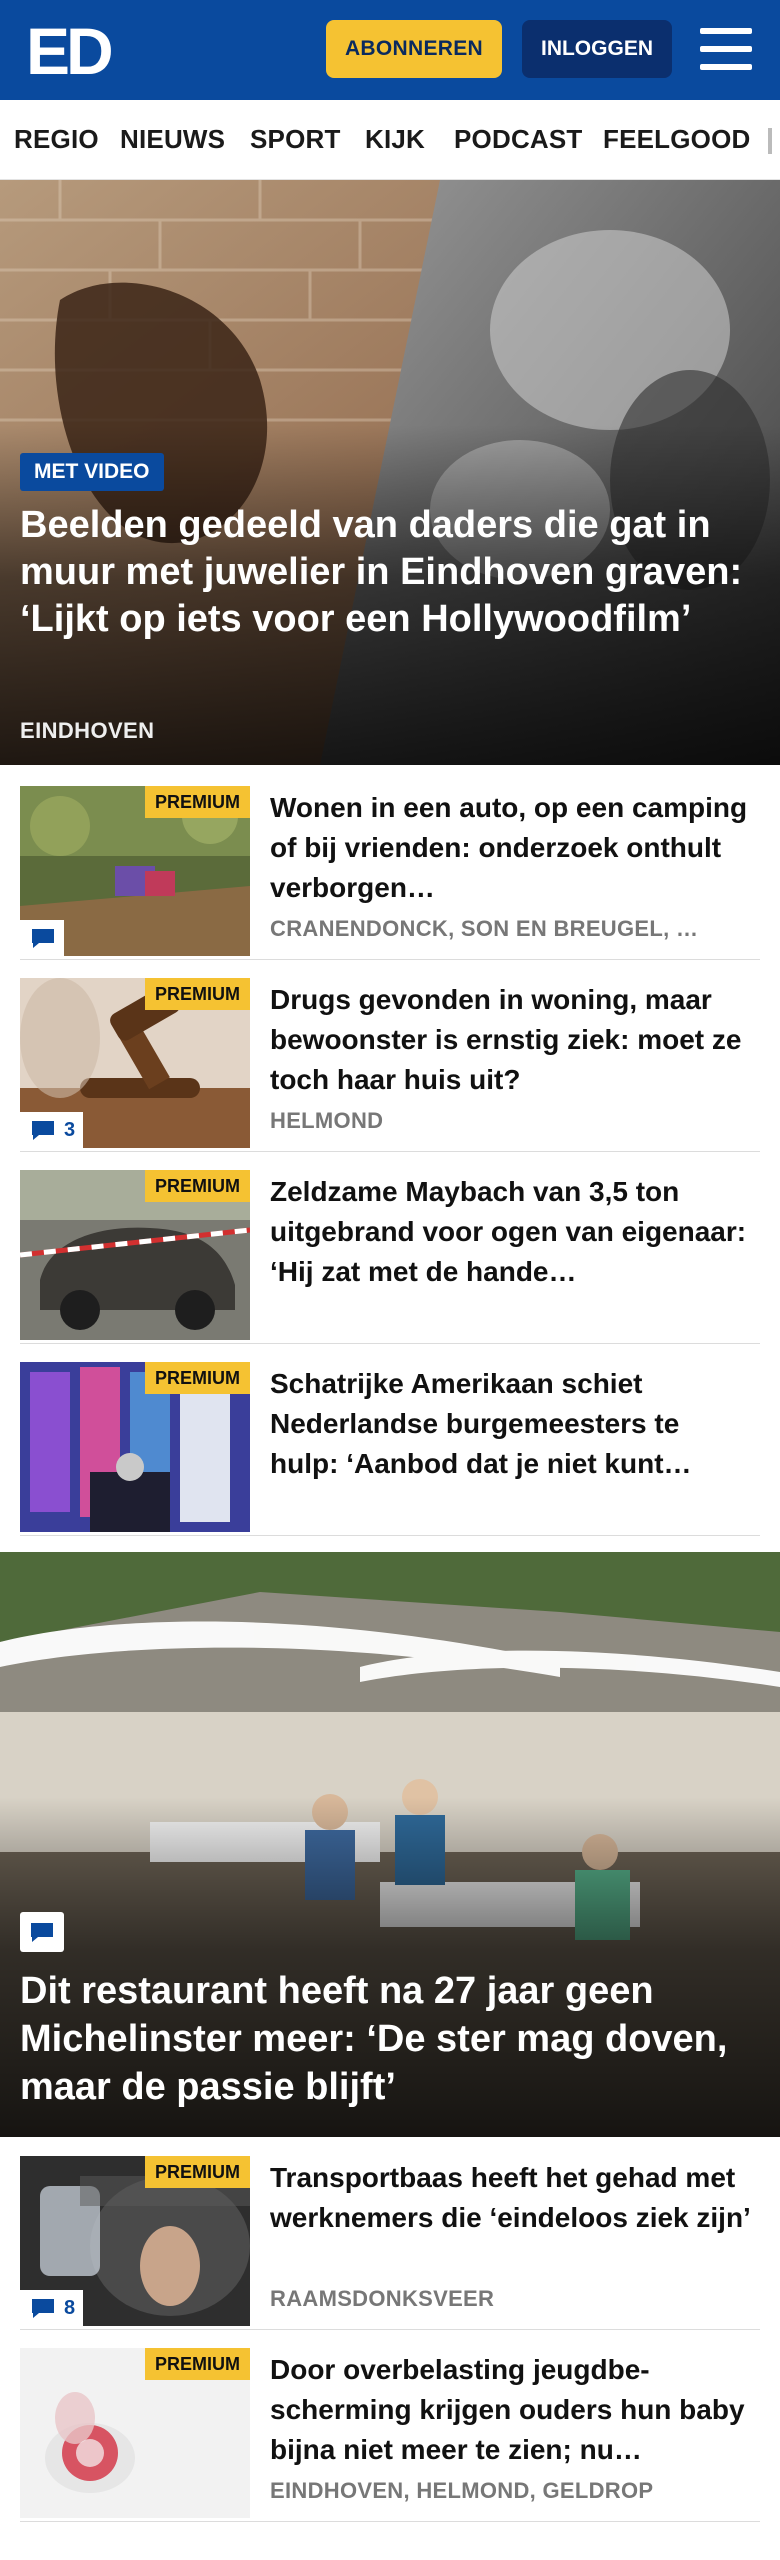 The height and width of the screenshot is (2560, 780). I want to click on article-location: EINDHOVEN, HELMOND, GELDROP, so click(462, 2490).